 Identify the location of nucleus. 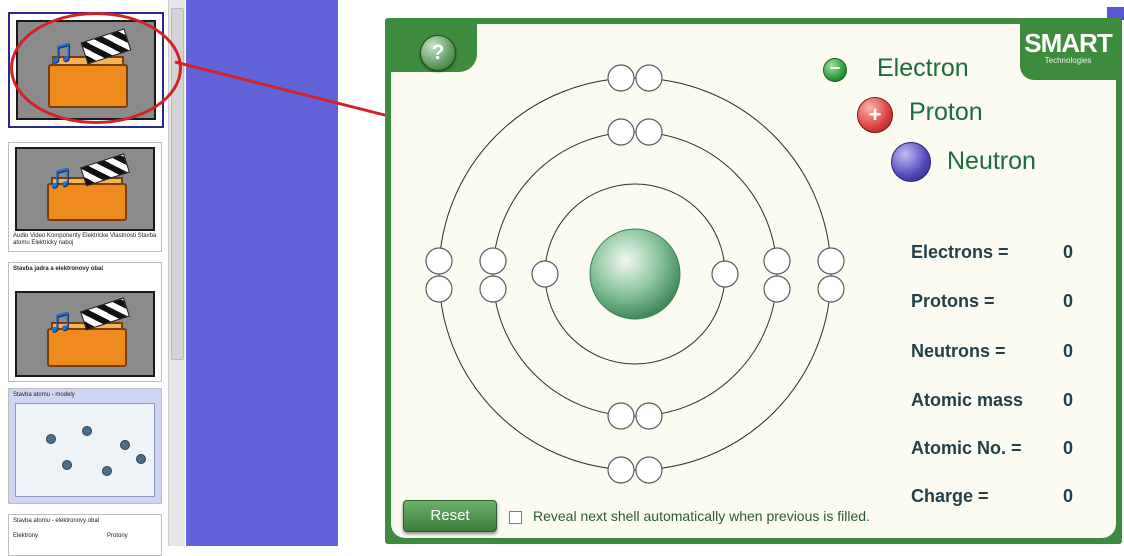
(635, 274).